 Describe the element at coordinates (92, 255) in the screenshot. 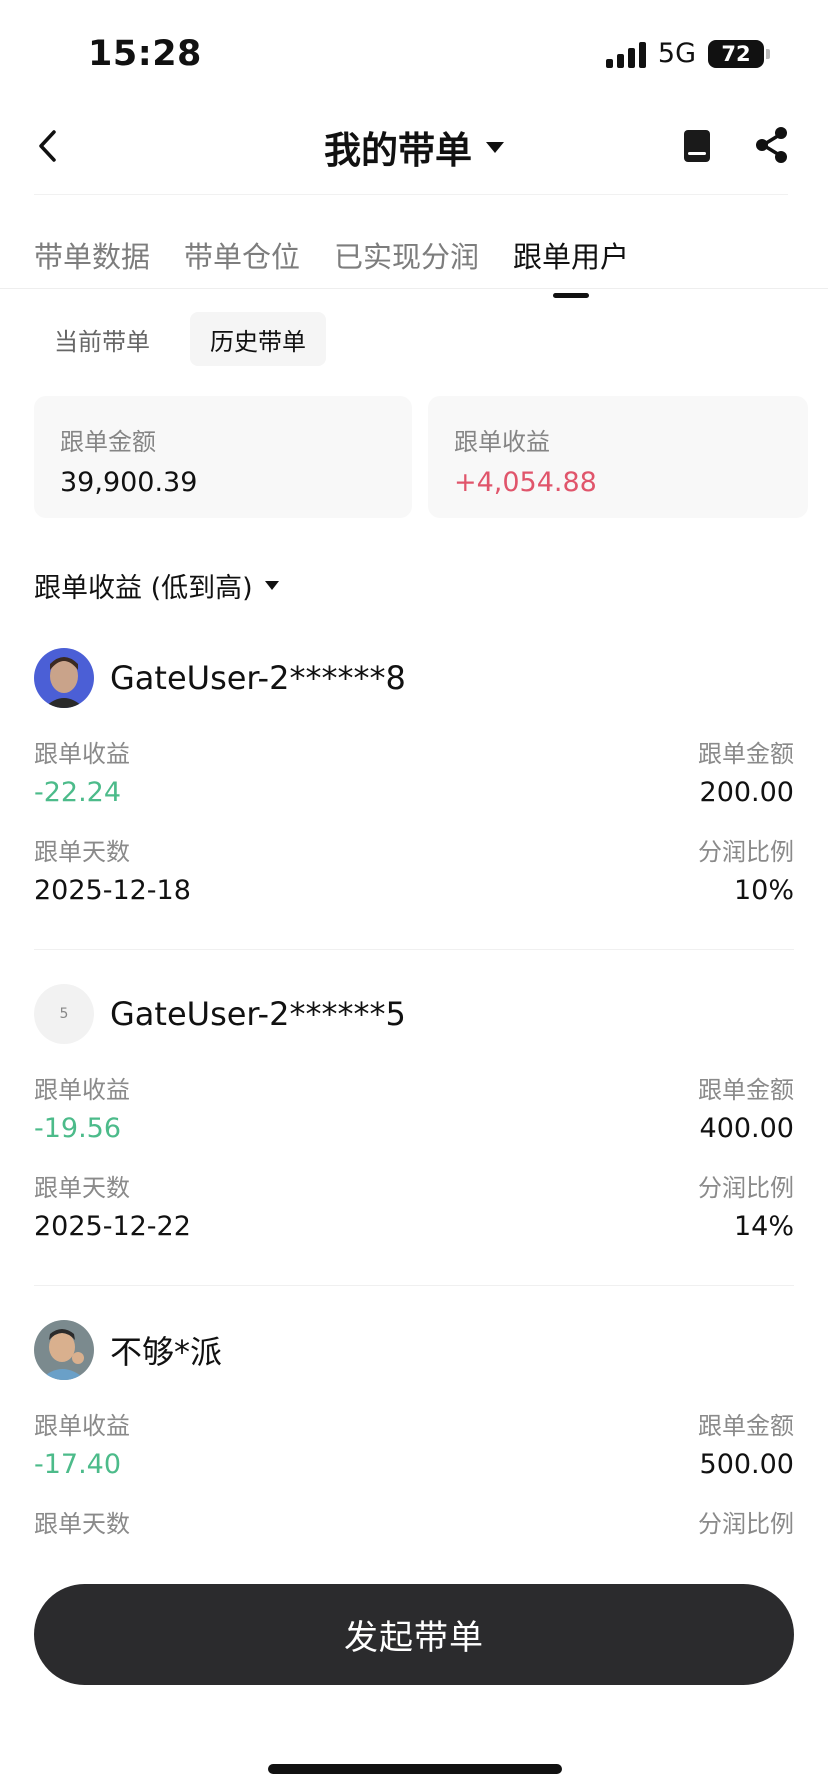

I see `tab-lead-data: 带单数据` at that location.